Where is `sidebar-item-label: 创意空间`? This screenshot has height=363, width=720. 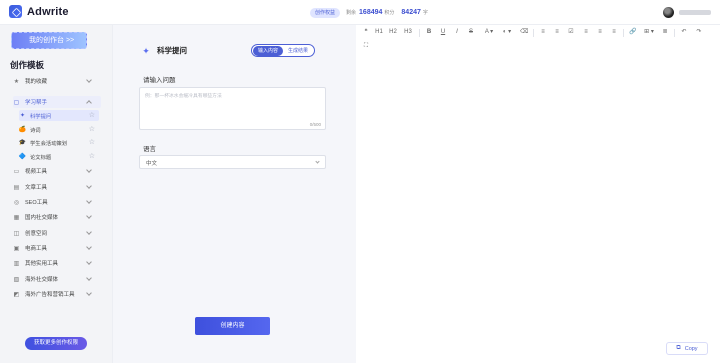 sidebar-item-label: 创意空间 is located at coordinates (36, 234).